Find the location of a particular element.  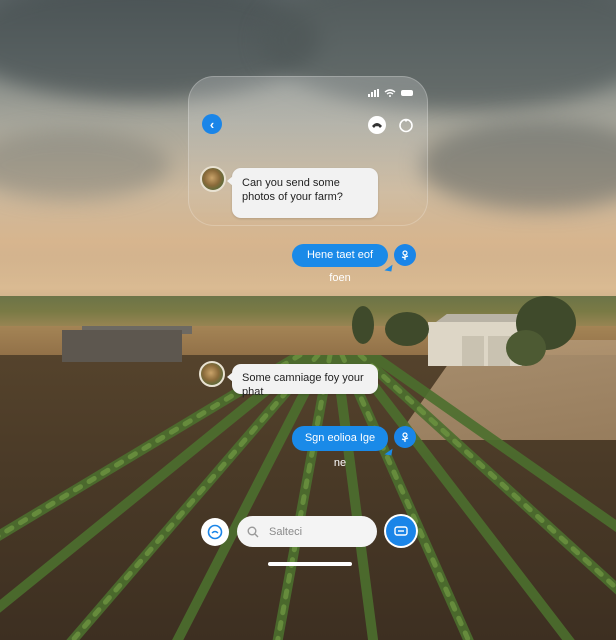

options-button is located at coordinates (406, 125).